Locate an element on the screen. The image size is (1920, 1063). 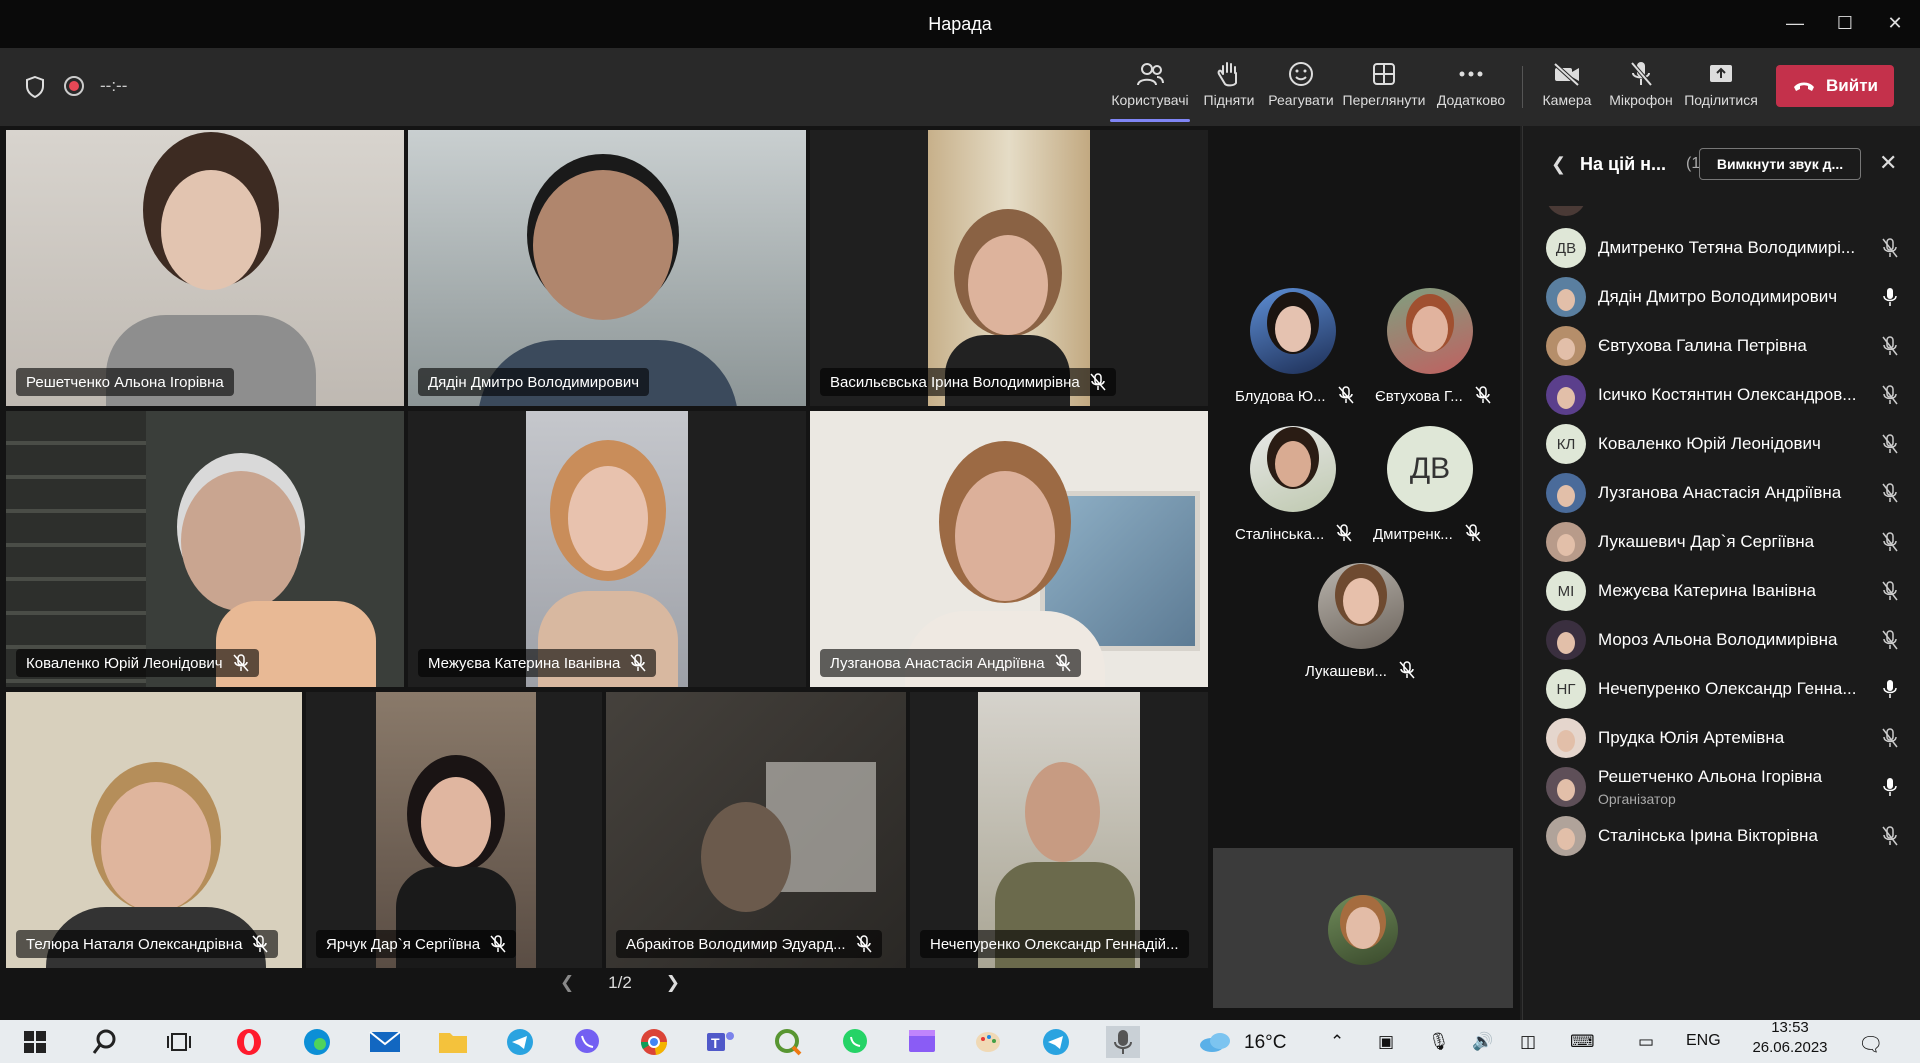
edge-icon is located at coordinates (317, 1042).